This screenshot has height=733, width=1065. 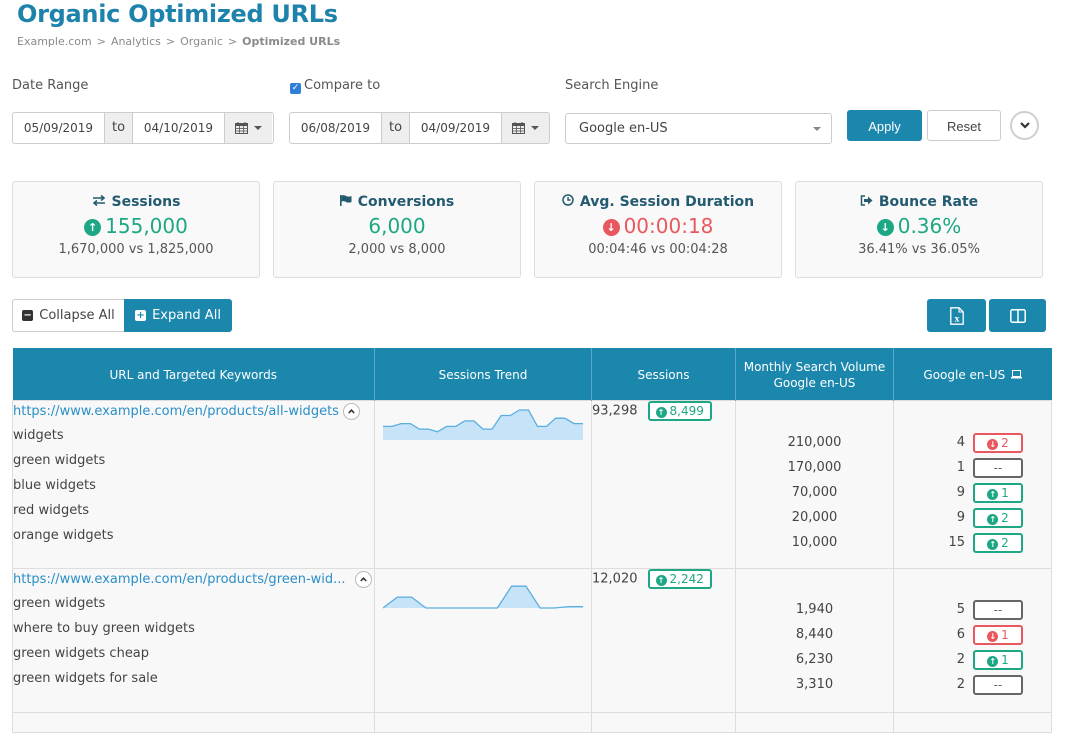 What do you see at coordinates (178, 315) in the screenshot?
I see `expand-all-button: + Expand All` at bounding box center [178, 315].